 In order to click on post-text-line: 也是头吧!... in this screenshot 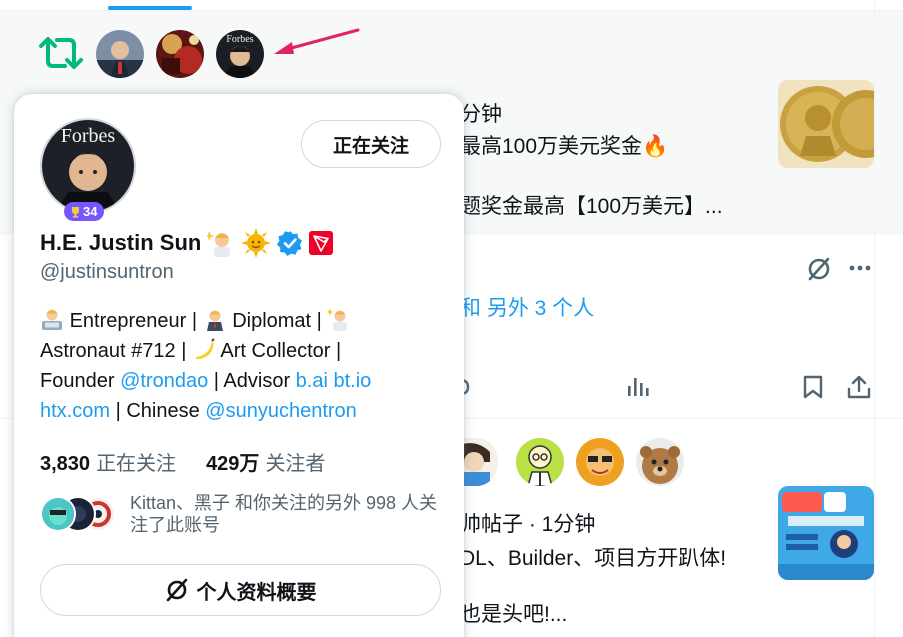, I will do `click(514, 614)`.